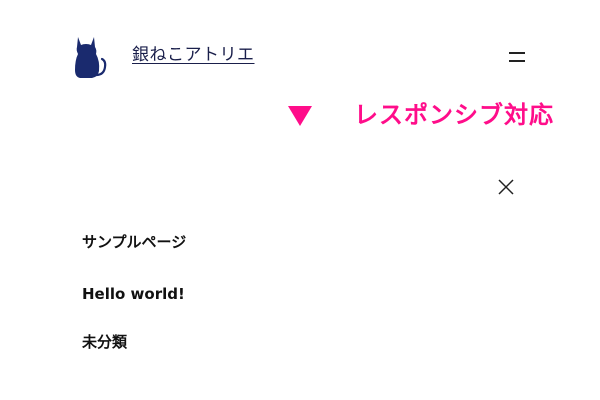 This screenshot has width=600, height=400. Describe the element at coordinates (193, 55) in the screenshot. I see `site-title-link: 銀ねこアトリエ` at that location.